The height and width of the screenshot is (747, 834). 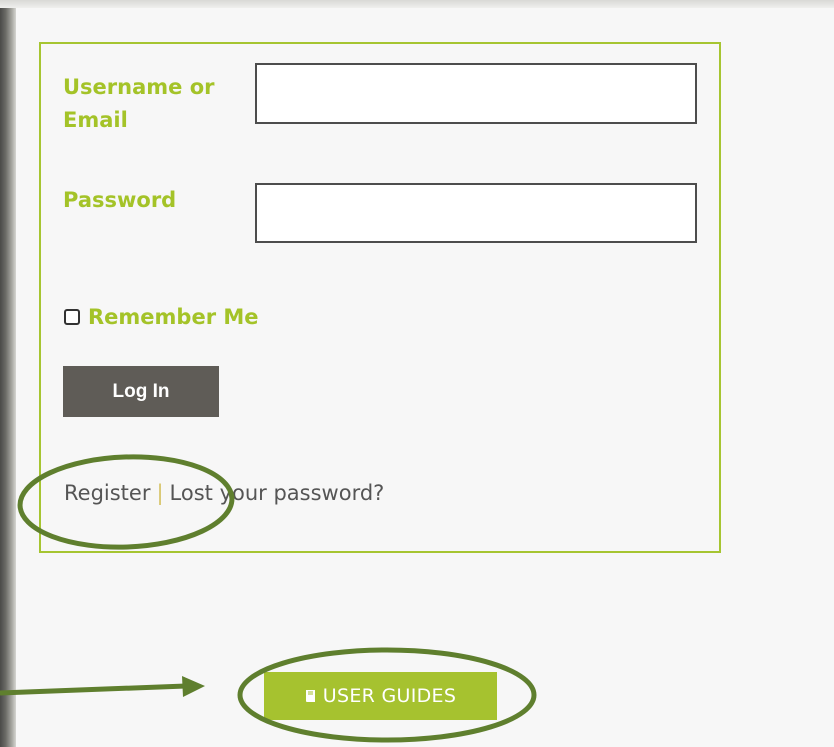 I want to click on background-left-strip, so click(x=8, y=373).